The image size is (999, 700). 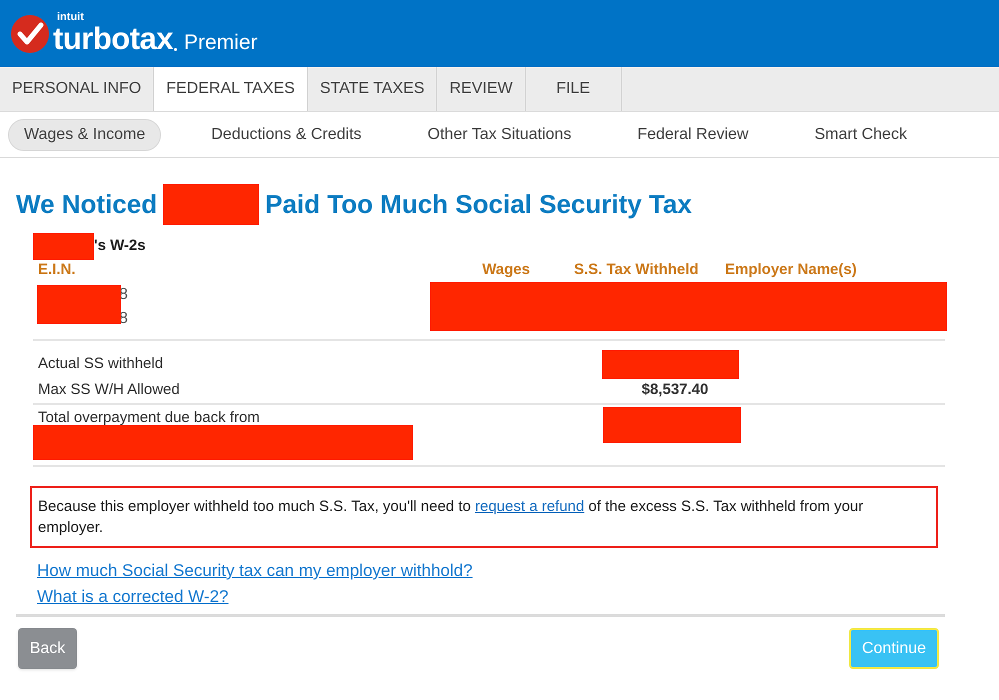 What do you see at coordinates (87, 204) in the screenshot?
I see `page-title: We Noticed` at bounding box center [87, 204].